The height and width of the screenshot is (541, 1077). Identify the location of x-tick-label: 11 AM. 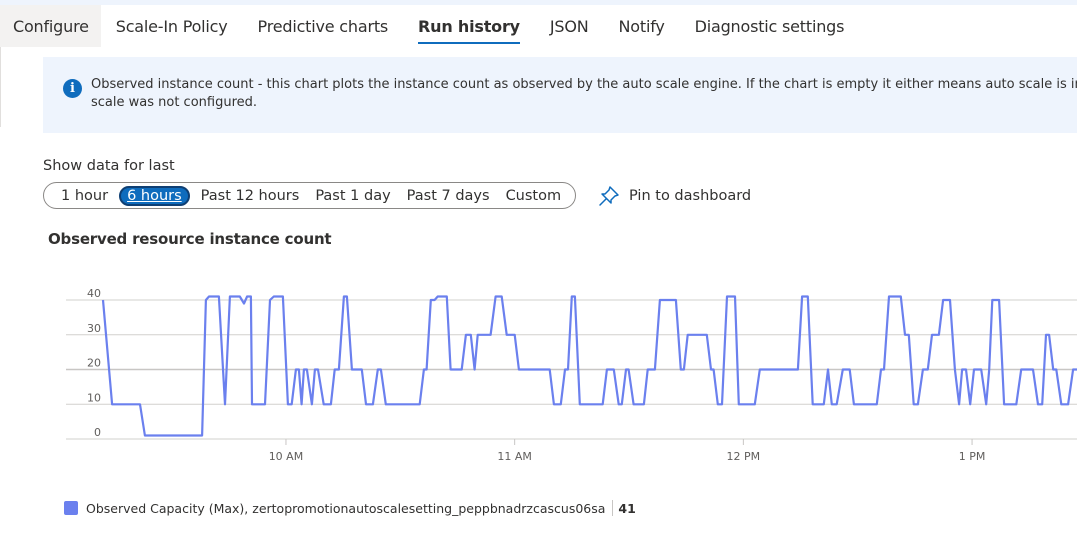
(514, 456).